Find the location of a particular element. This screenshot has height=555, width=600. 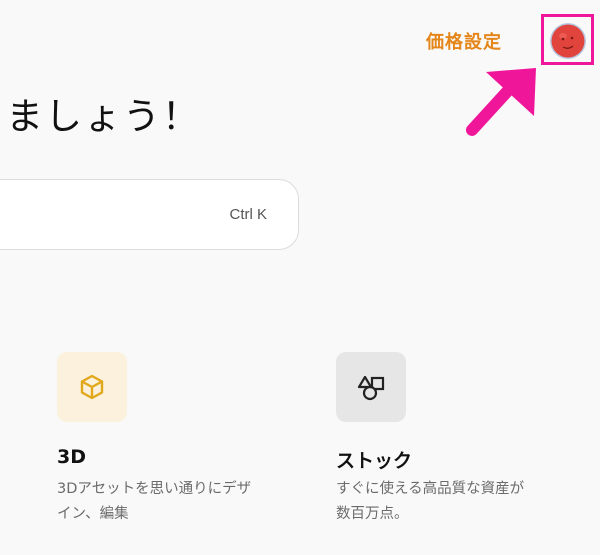

card-stock-description: すぐに使える高品質な資産が数百万点。 is located at coordinates (430, 501).